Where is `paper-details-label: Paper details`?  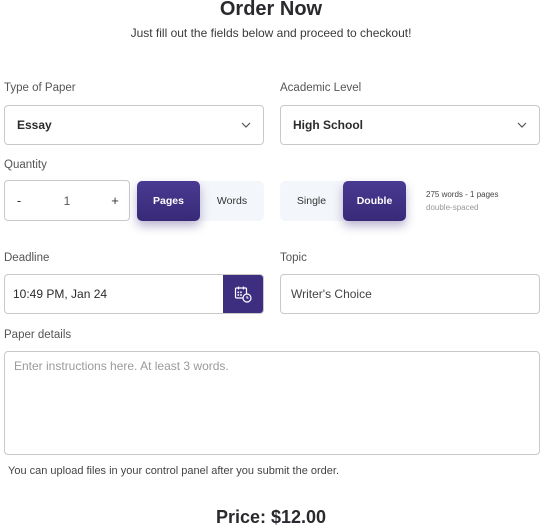 paper-details-label: Paper details is located at coordinates (38, 335).